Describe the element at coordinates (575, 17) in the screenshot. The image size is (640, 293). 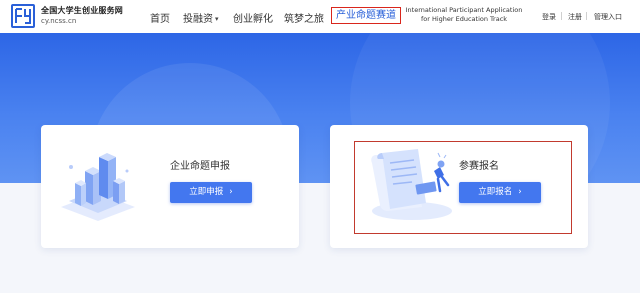
I see `register-link: 注册` at that location.